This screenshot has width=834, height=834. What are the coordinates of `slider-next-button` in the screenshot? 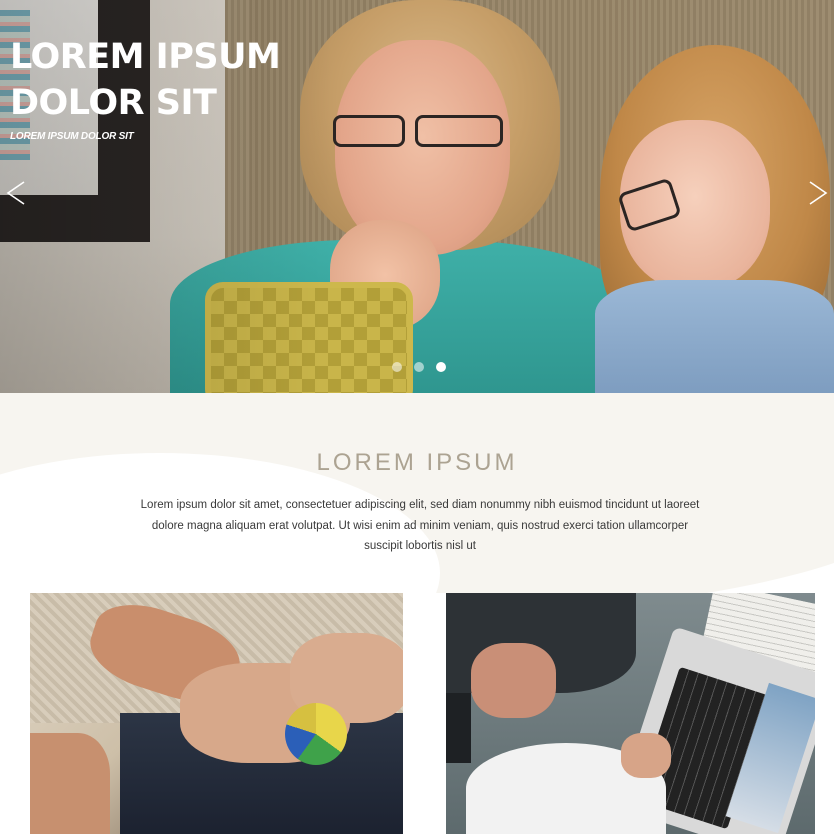 It's located at (817, 193).